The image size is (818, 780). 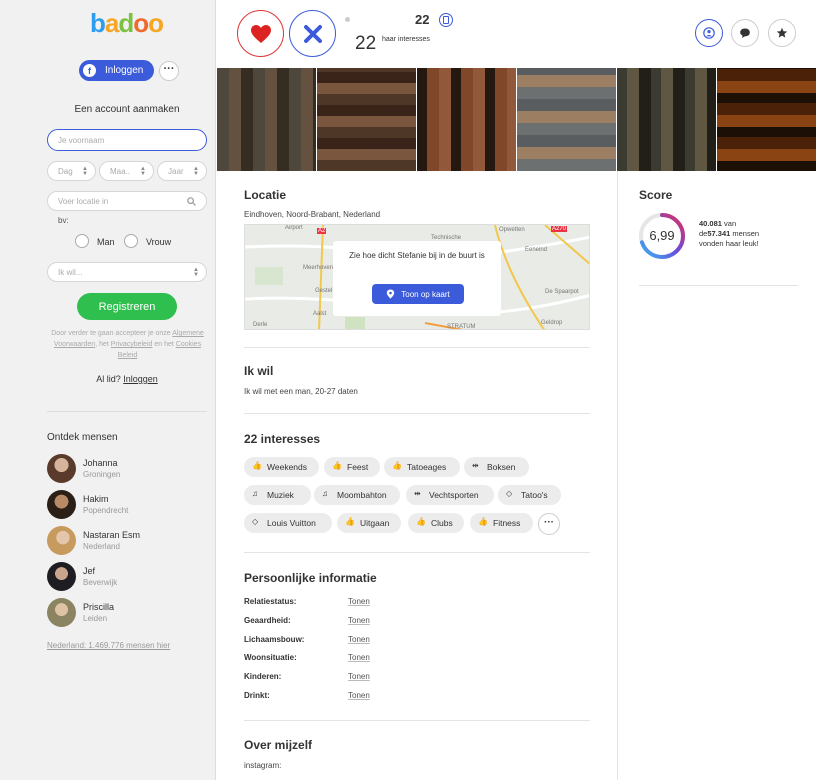 I want to click on person-item: Johanna Groningen, so click(x=127, y=469).